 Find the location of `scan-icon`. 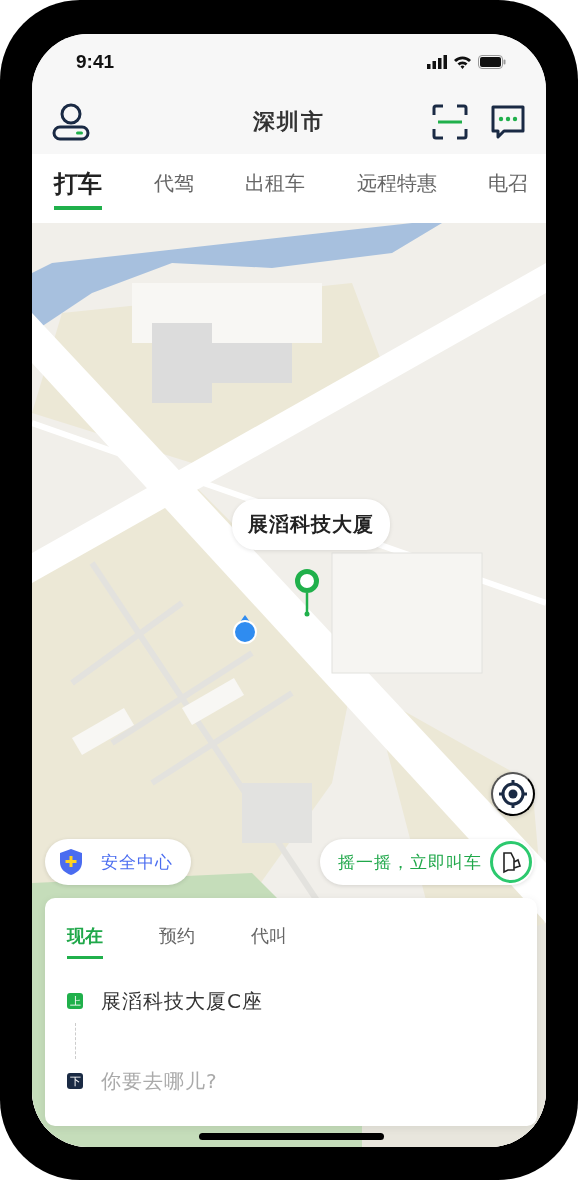

scan-icon is located at coordinates (450, 122).